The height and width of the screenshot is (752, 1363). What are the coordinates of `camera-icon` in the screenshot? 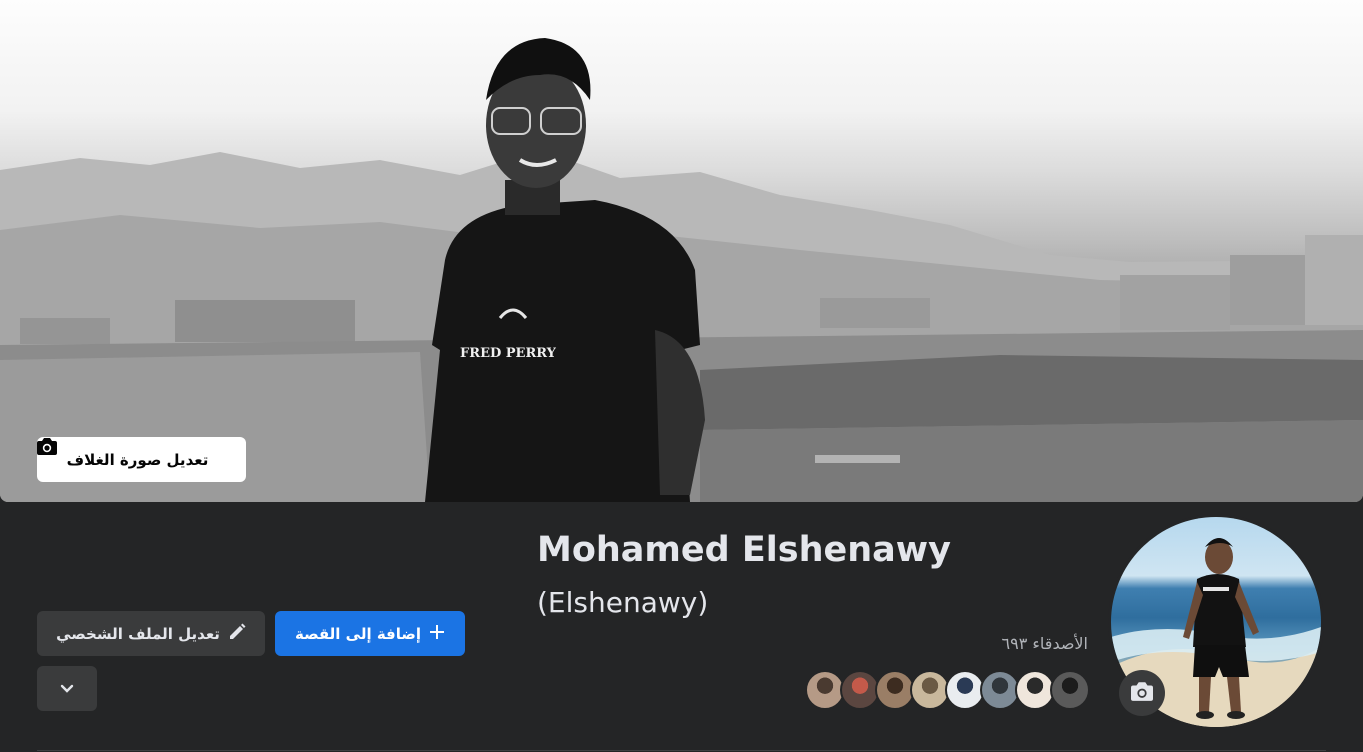 It's located at (1142, 693).